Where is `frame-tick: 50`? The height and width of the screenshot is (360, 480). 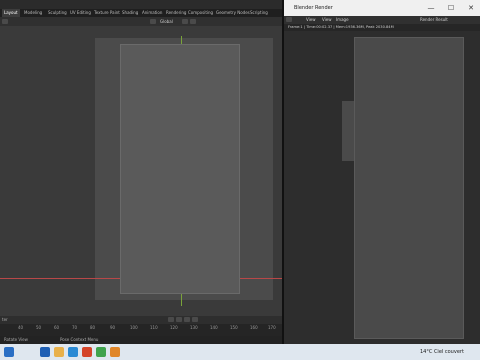
frame-tick: 50 is located at coordinates (39, 327).